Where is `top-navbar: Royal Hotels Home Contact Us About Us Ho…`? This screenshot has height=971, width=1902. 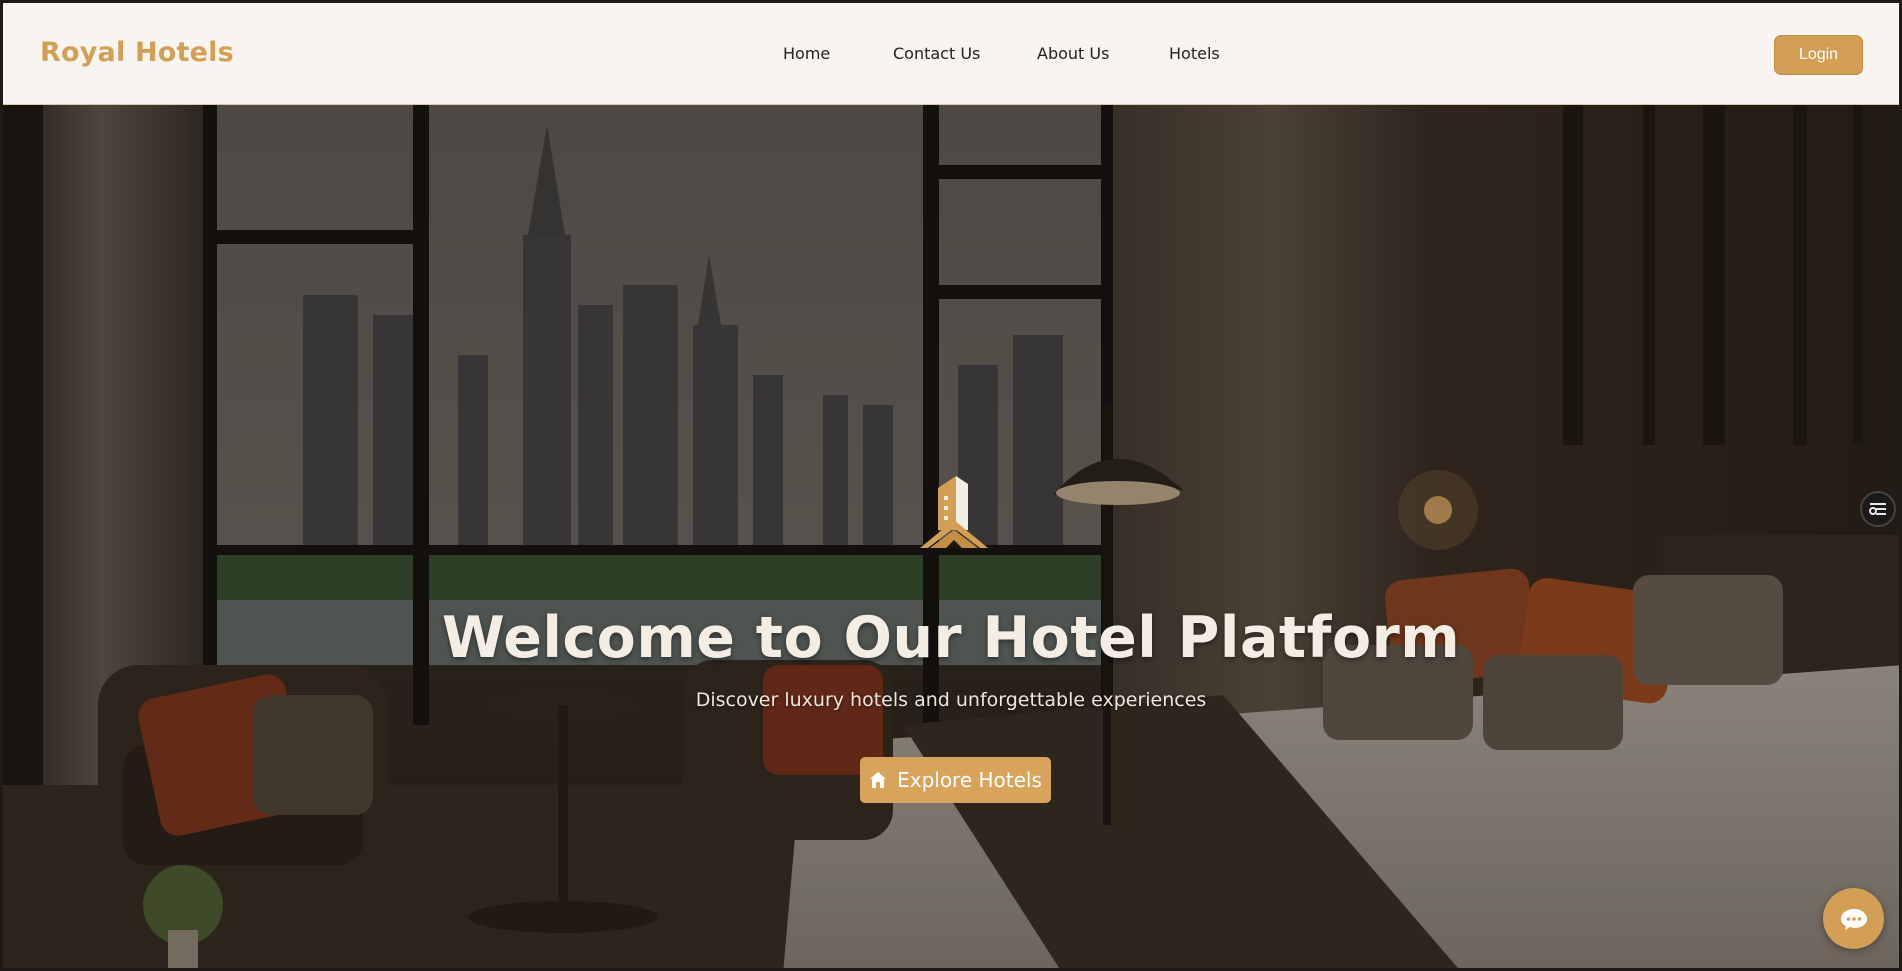 top-navbar: Royal Hotels Home Contact Us About Us Ho… is located at coordinates (951, 54).